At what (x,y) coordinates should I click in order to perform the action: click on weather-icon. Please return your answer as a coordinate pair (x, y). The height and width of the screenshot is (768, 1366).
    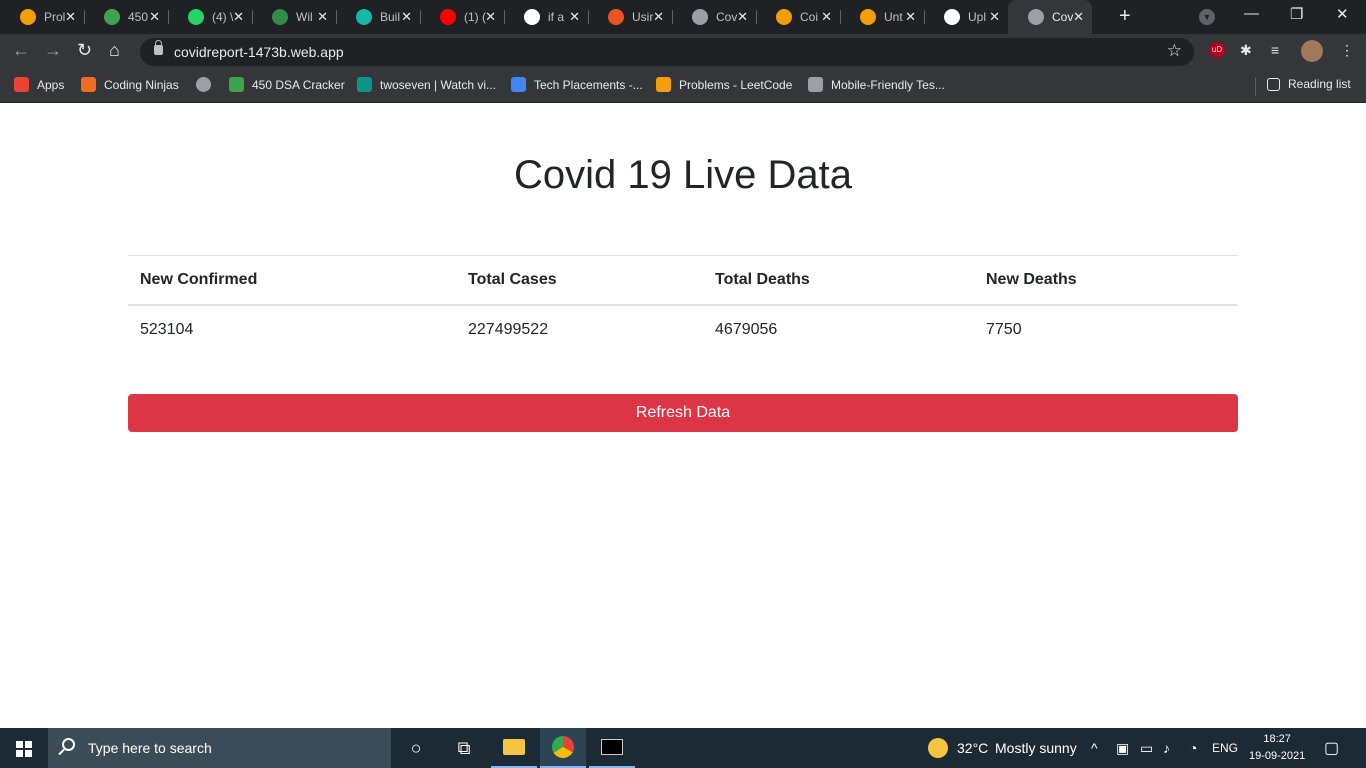
    Looking at the image, I should click on (938, 748).